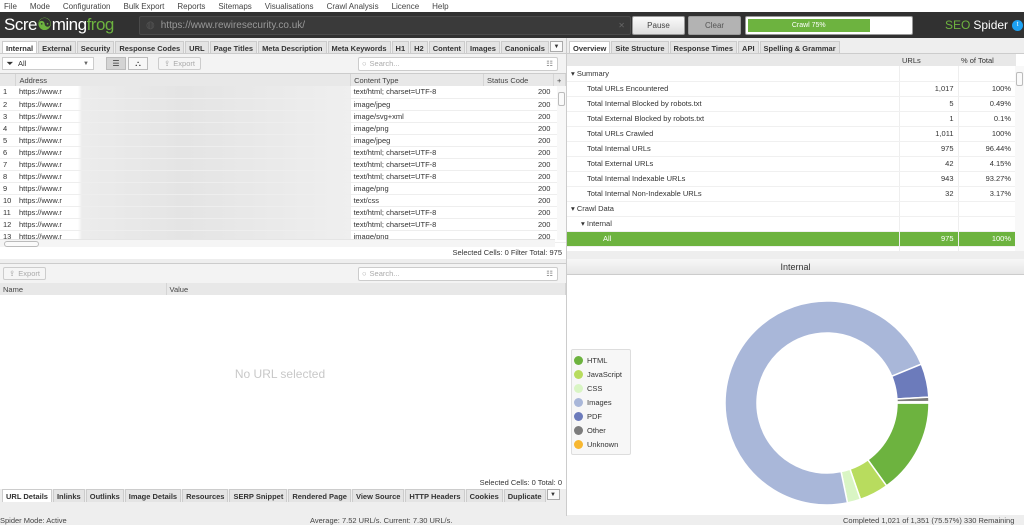  What do you see at coordinates (24, 273) in the screenshot?
I see `detail-export-button: ⇪ Export` at bounding box center [24, 273].